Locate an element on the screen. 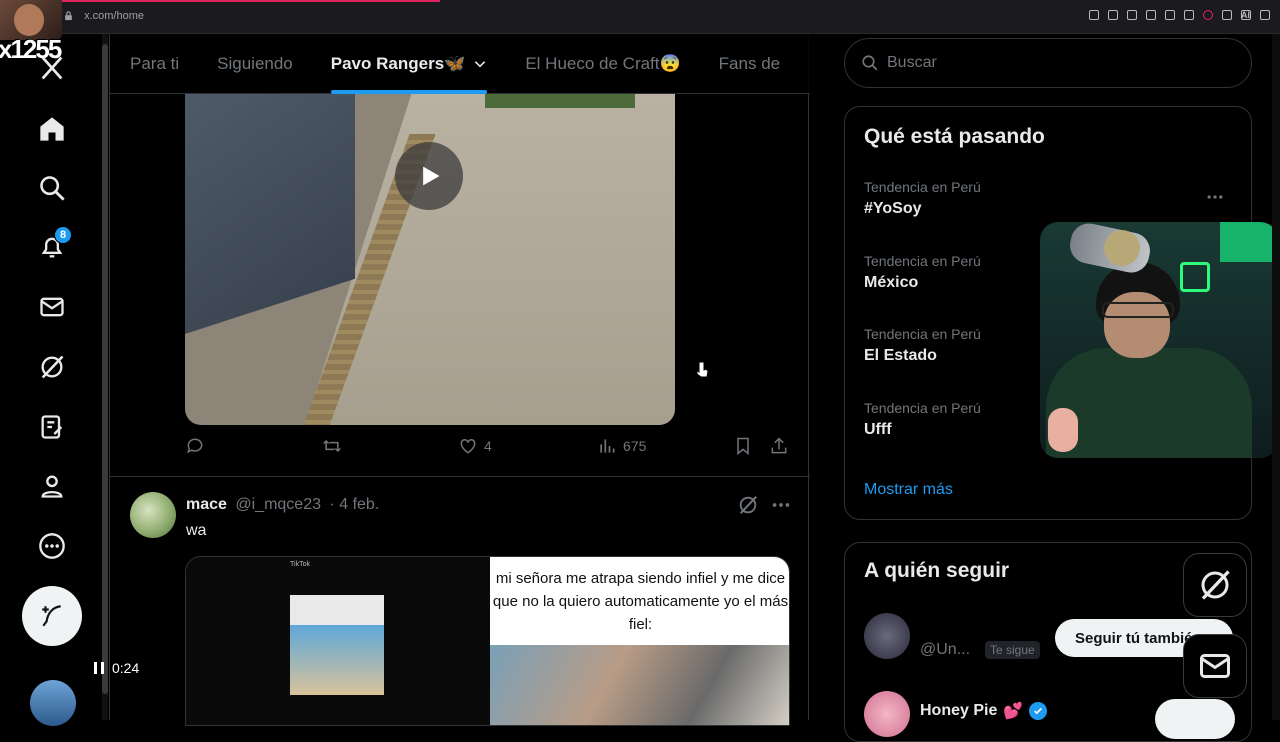  trend-title: Ufff is located at coordinates (878, 429).